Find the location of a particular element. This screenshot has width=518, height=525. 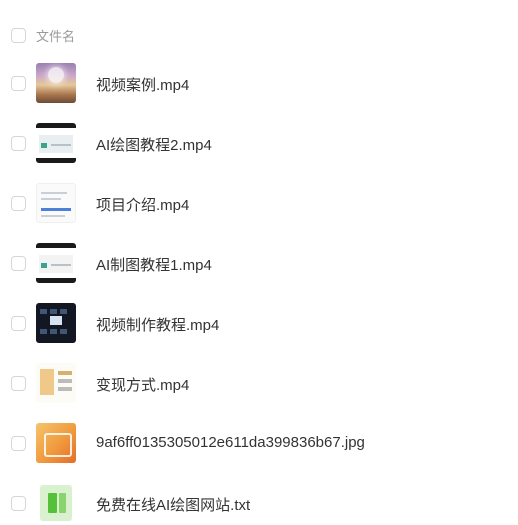

file-row: 9af6ff0135305012e611da399836b67.jpg is located at coordinates (259, 445).